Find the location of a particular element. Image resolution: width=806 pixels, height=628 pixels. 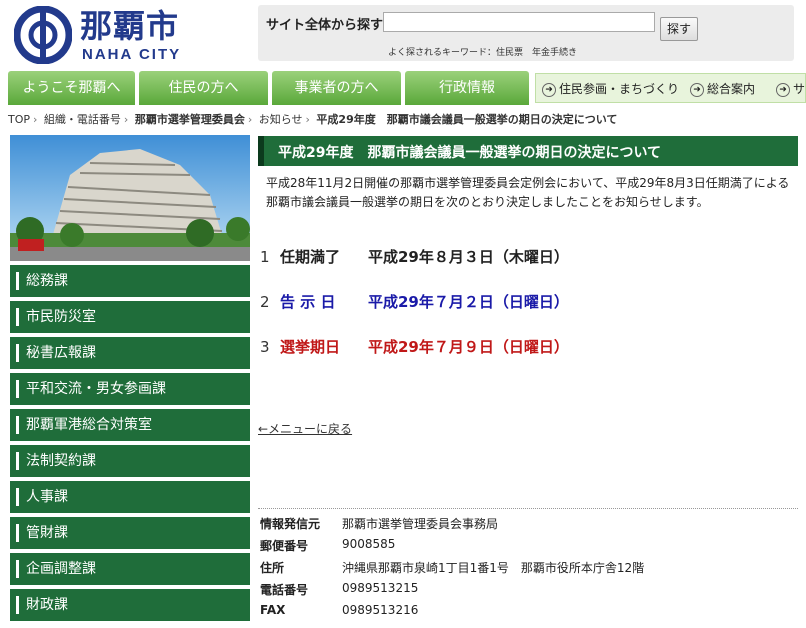

info-row-fax: FAX 0989513216 is located at coordinates (528, 608).